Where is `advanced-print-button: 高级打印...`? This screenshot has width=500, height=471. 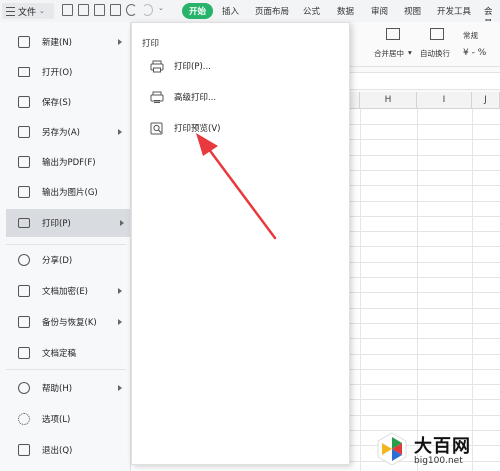 advanced-print-button: 高级打印... is located at coordinates (242, 97).